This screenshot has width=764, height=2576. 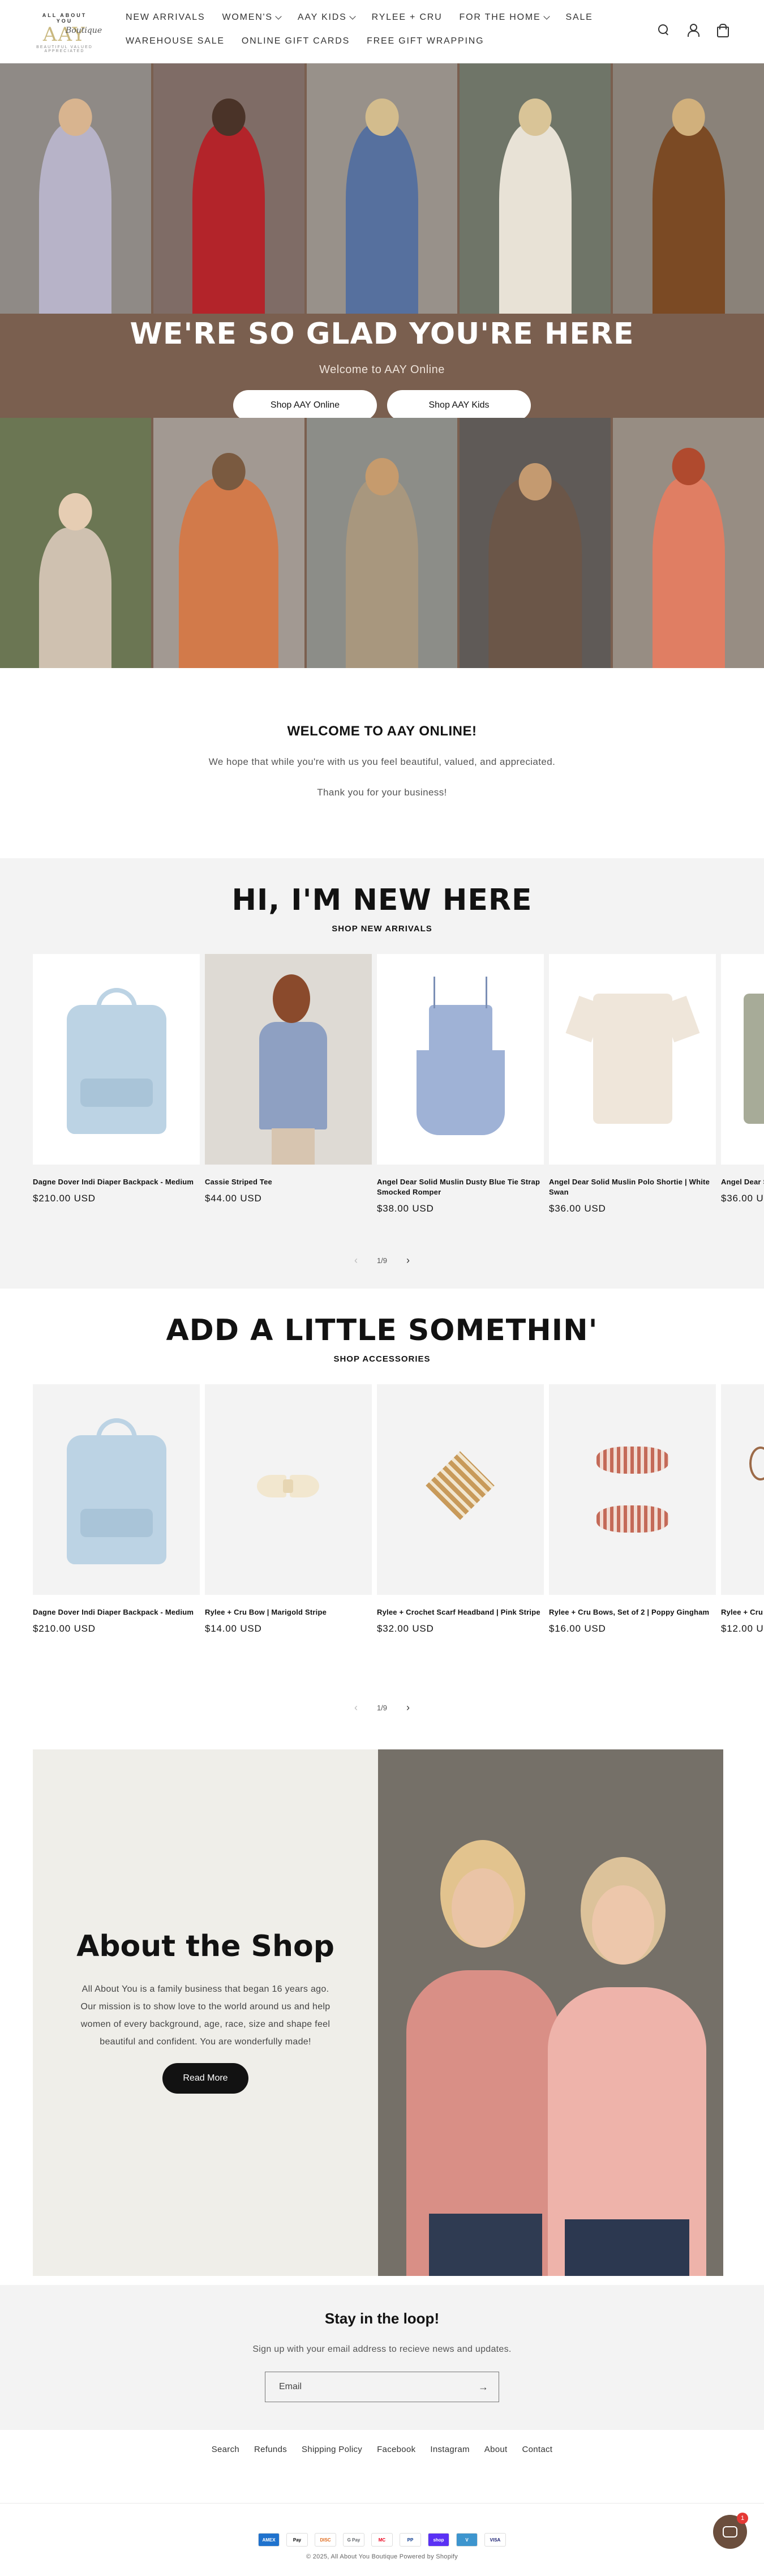 What do you see at coordinates (663, 29) in the screenshot?
I see `search-icon` at bounding box center [663, 29].